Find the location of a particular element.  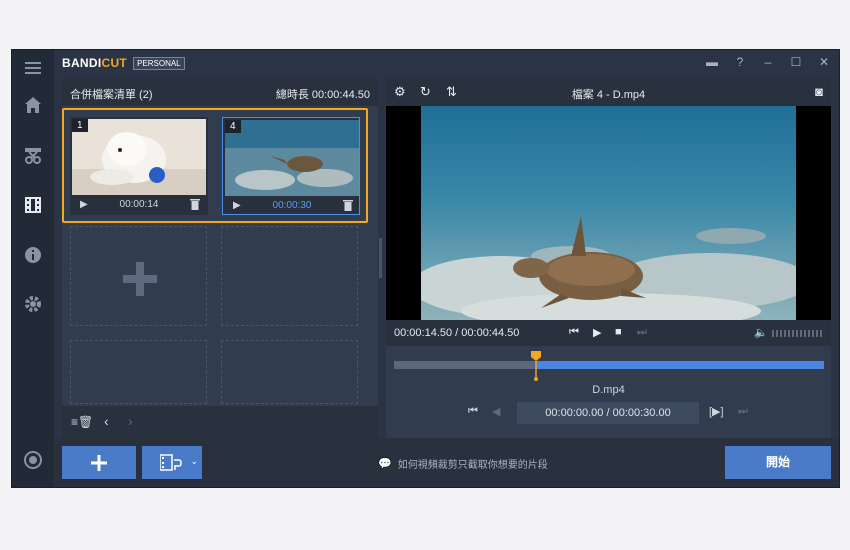

time-display: 00:00:14.50 / 00:00:44.50 is located at coordinates (457, 333).